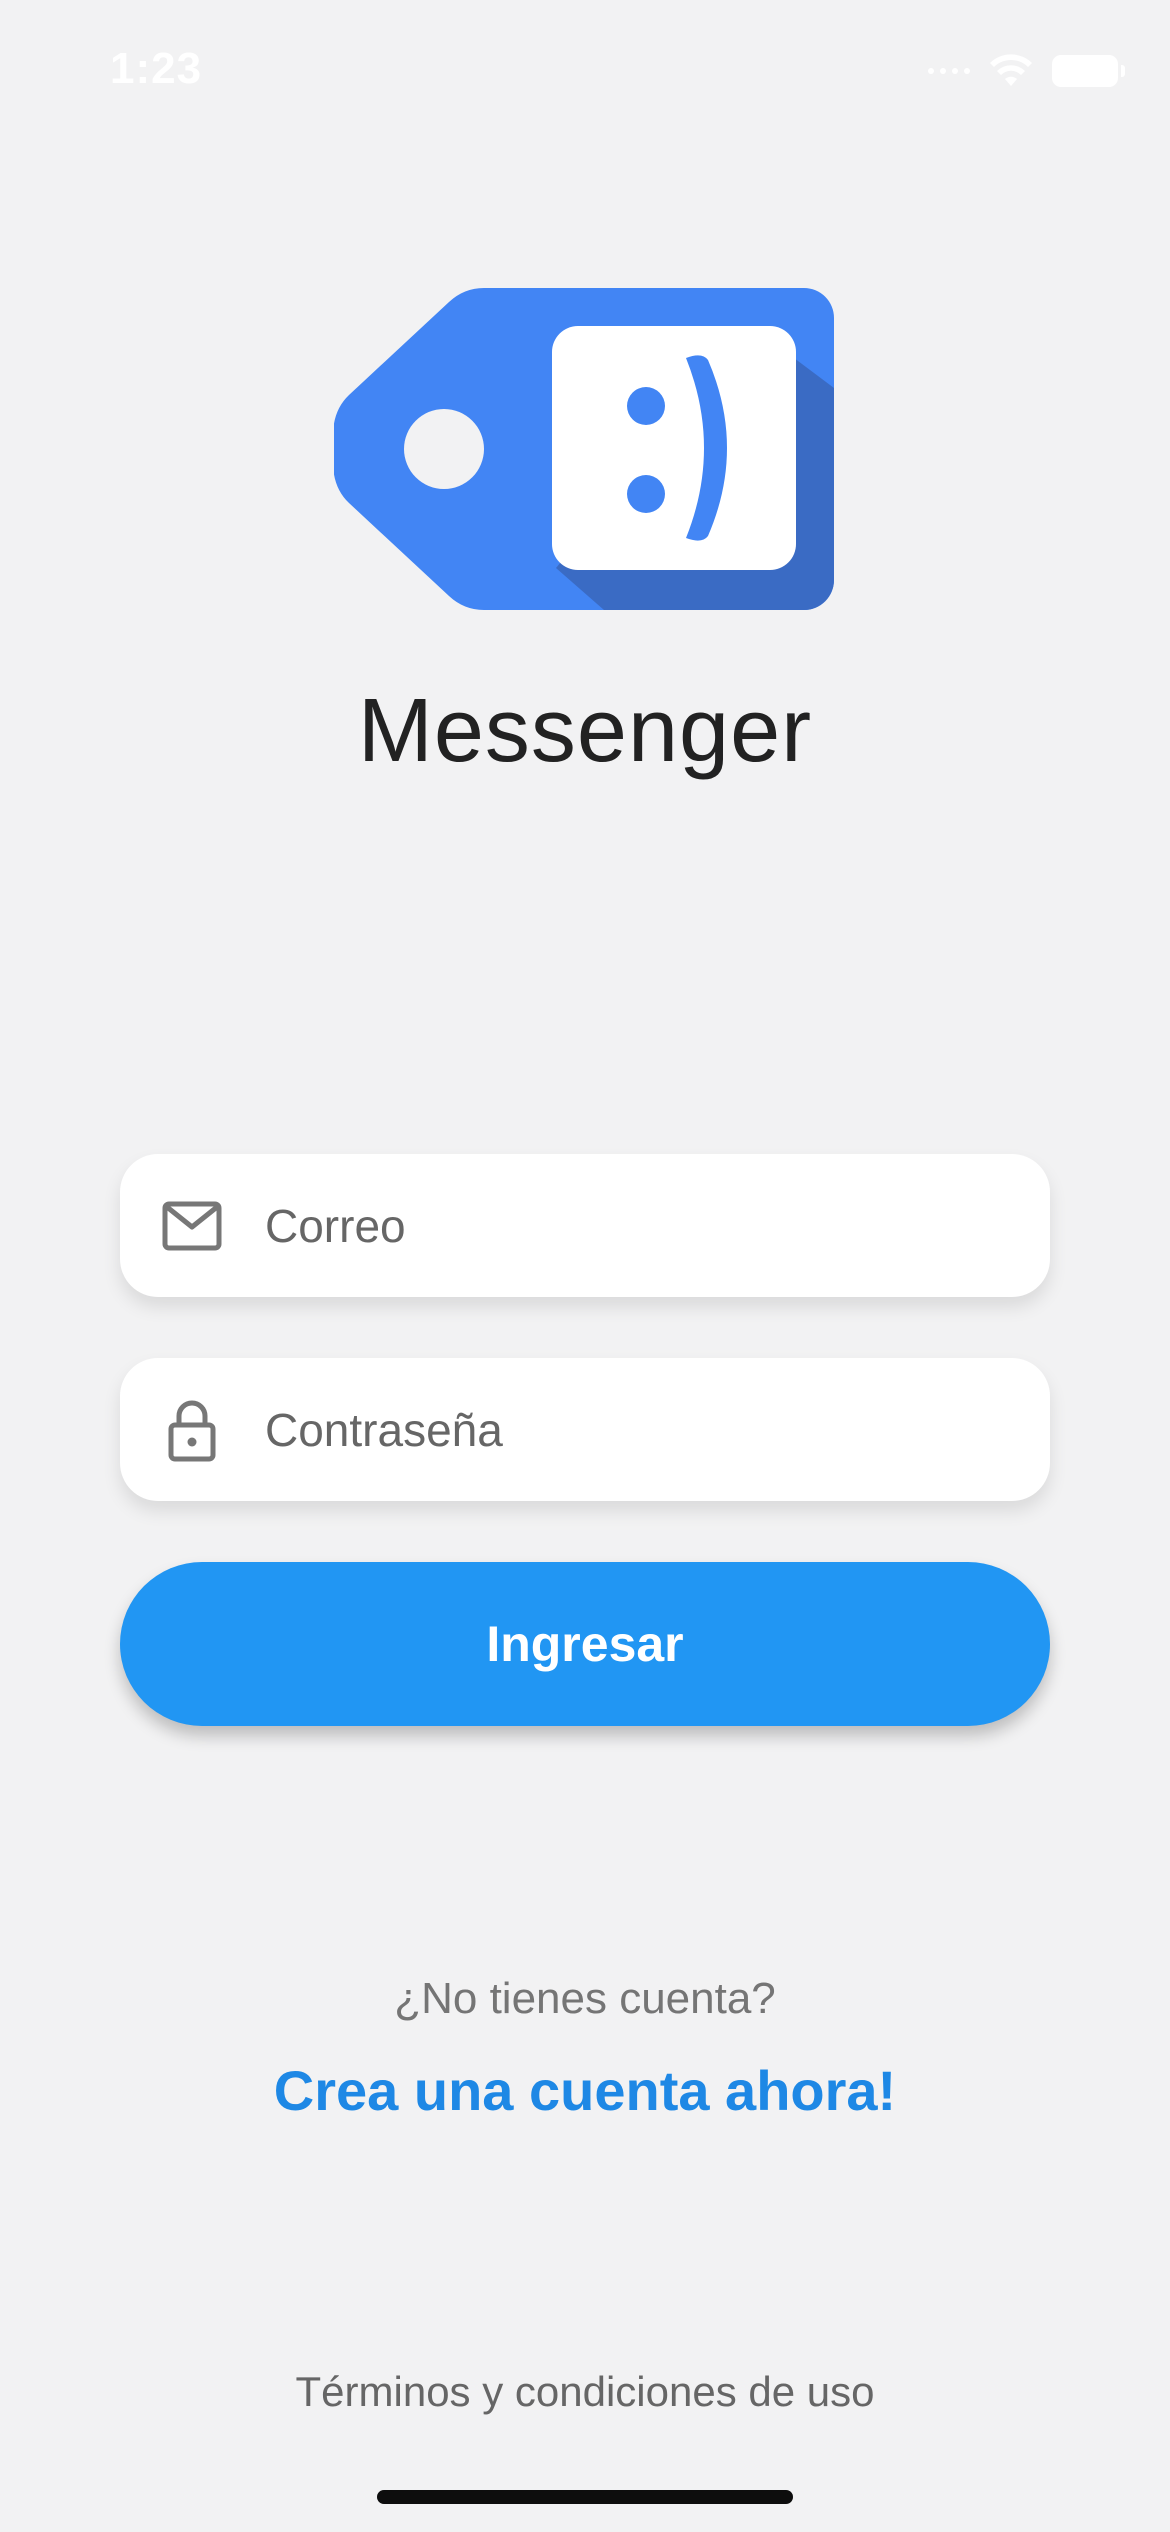  What do you see at coordinates (585, 70) in the screenshot?
I see `status-bar: 1:23` at bounding box center [585, 70].